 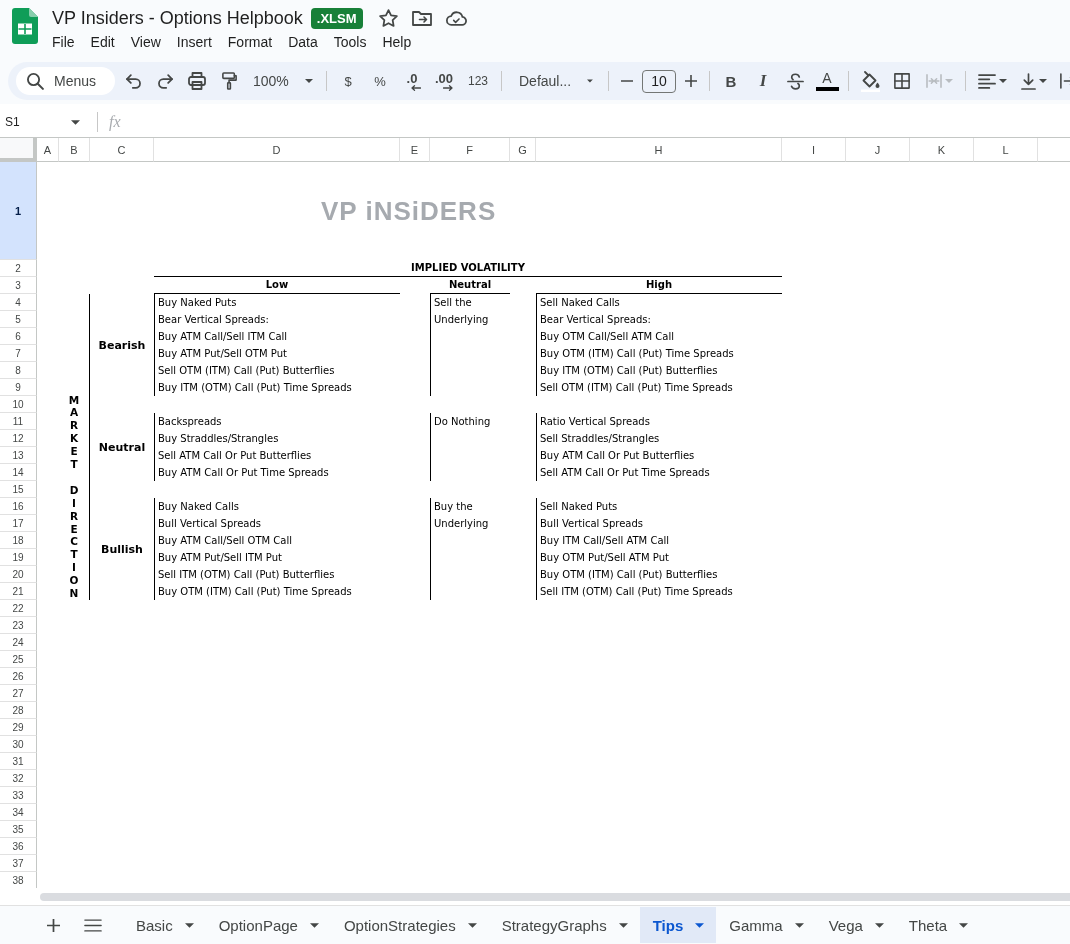 What do you see at coordinates (18, 285) in the screenshot?
I see `row-header: 3` at bounding box center [18, 285].